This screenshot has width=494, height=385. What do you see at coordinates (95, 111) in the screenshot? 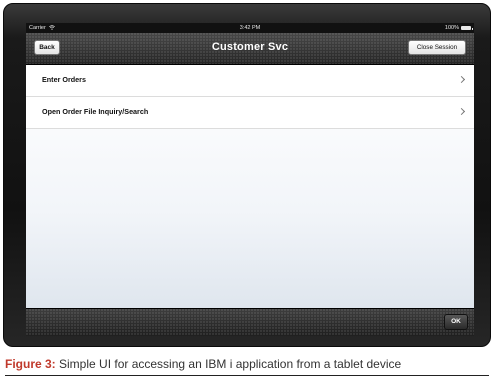
I see `menu-item-label: Open Order File Inquiry/Search` at bounding box center [95, 111].